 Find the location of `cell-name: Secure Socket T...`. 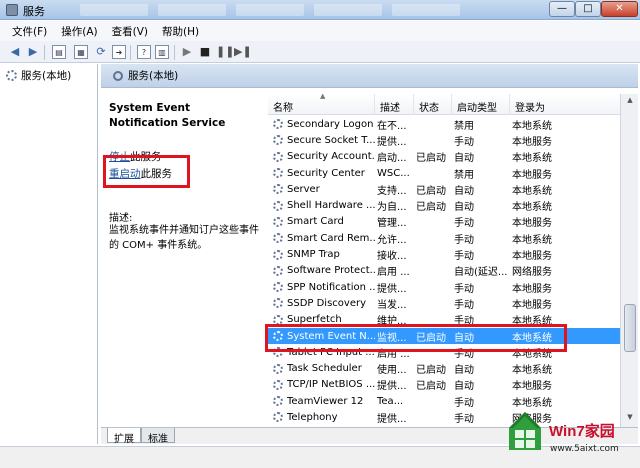

cell-name: Secure Socket T... is located at coordinates (321, 140).